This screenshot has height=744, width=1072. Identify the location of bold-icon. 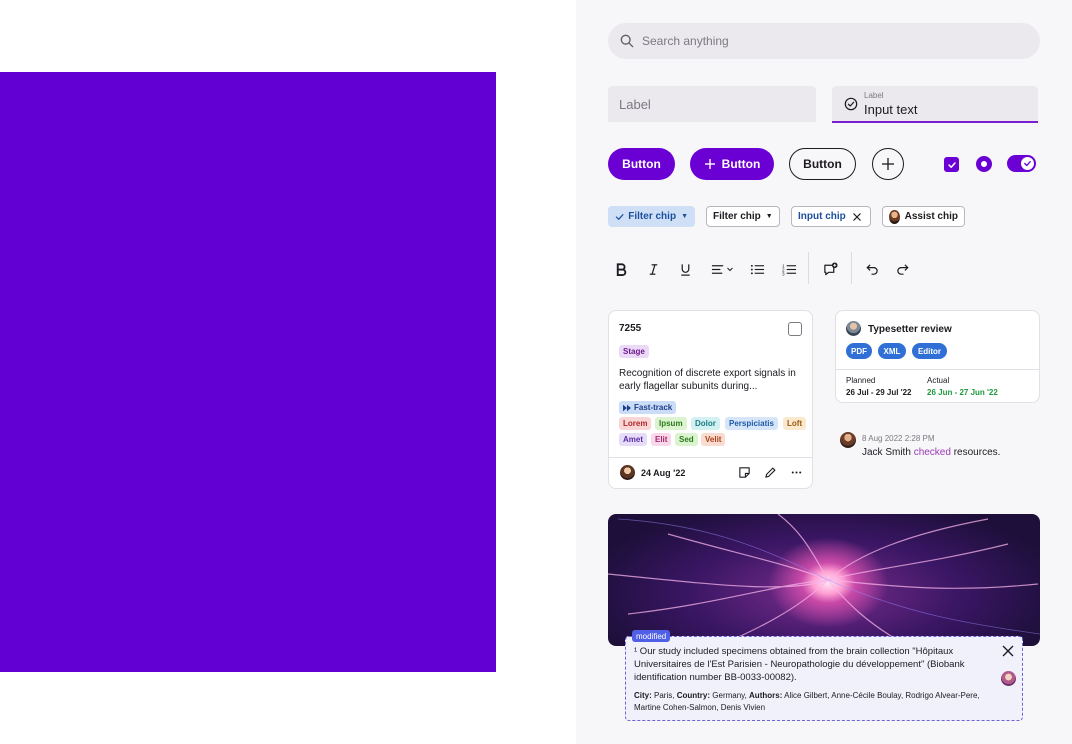
(621, 269).